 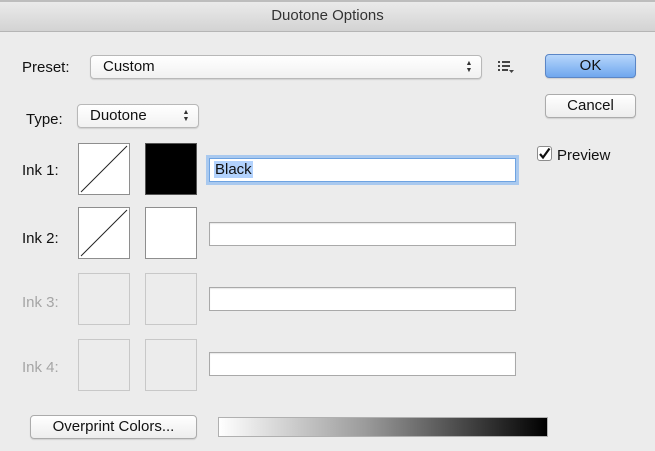 I want to click on ink3-label: Ink 3:, so click(x=40, y=302).